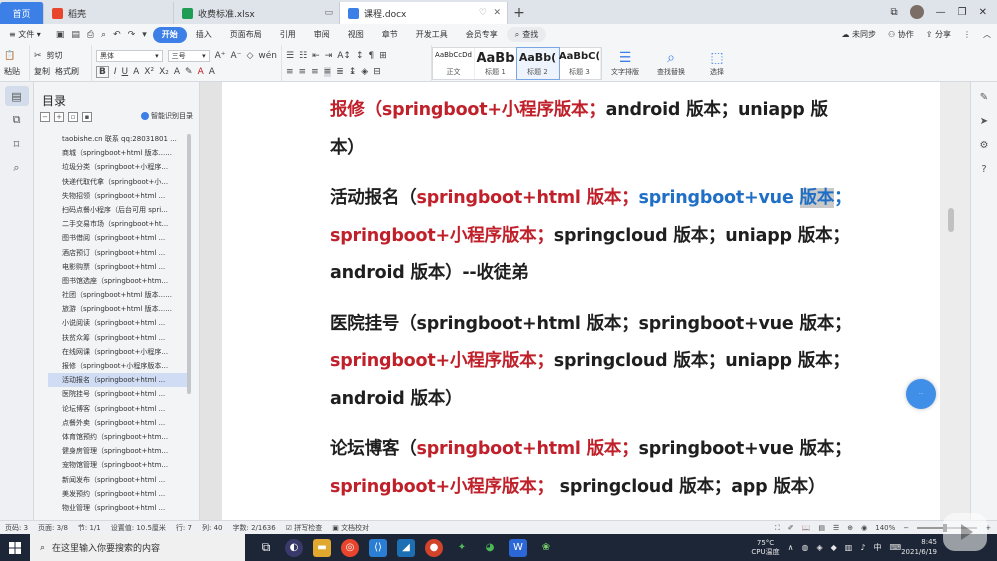 This screenshot has height=561, width=997. Describe the element at coordinates (434, 547) in the screenshot. I see `music-app-icon: ●` at that location.